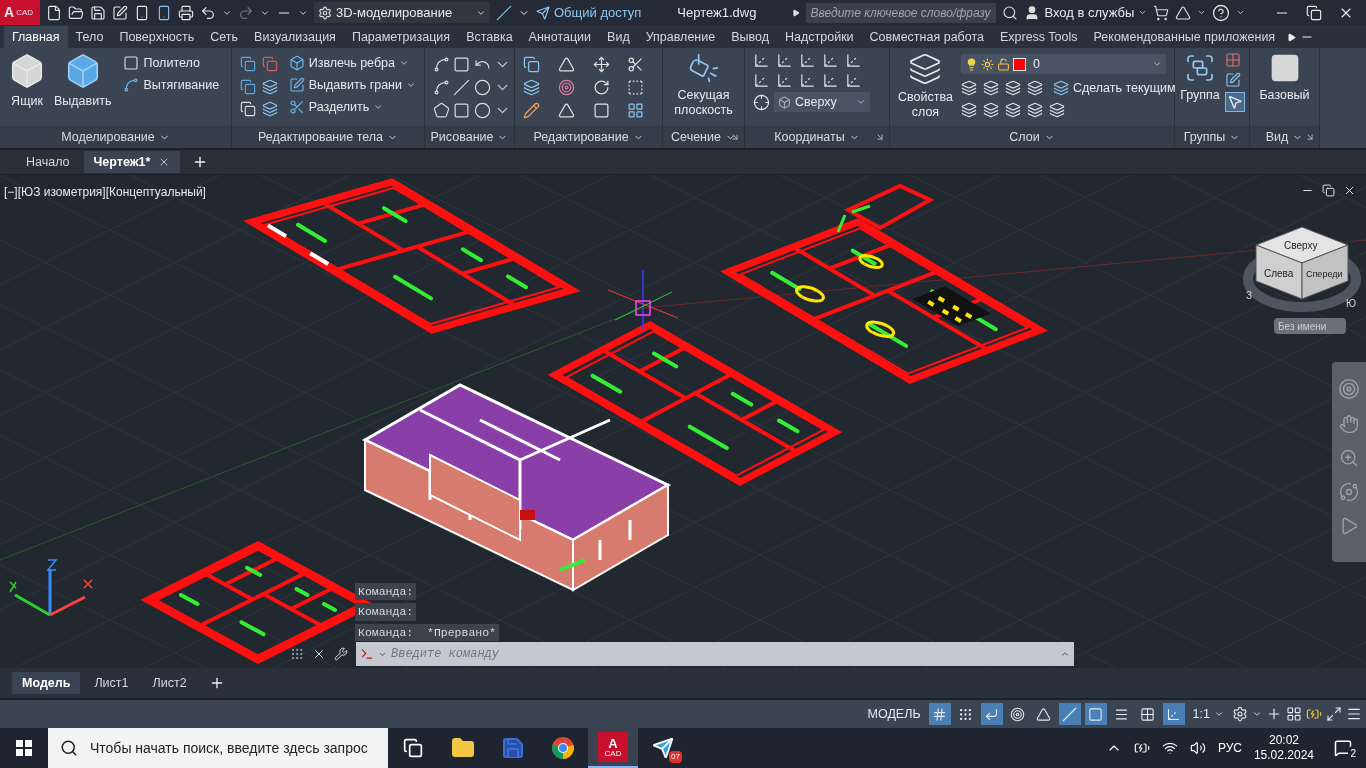  What do you see at coordinates (489, 37) in the screenshot?
I see `ribbon-tab: Вставка` at bounding box center [489, 37].